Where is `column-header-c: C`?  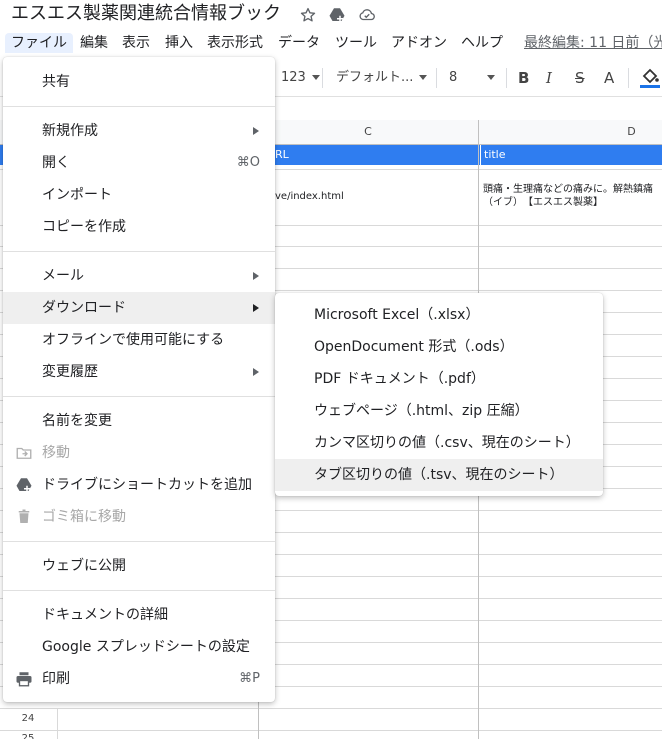 column-header-c: C is located at coordinates (368, 132).